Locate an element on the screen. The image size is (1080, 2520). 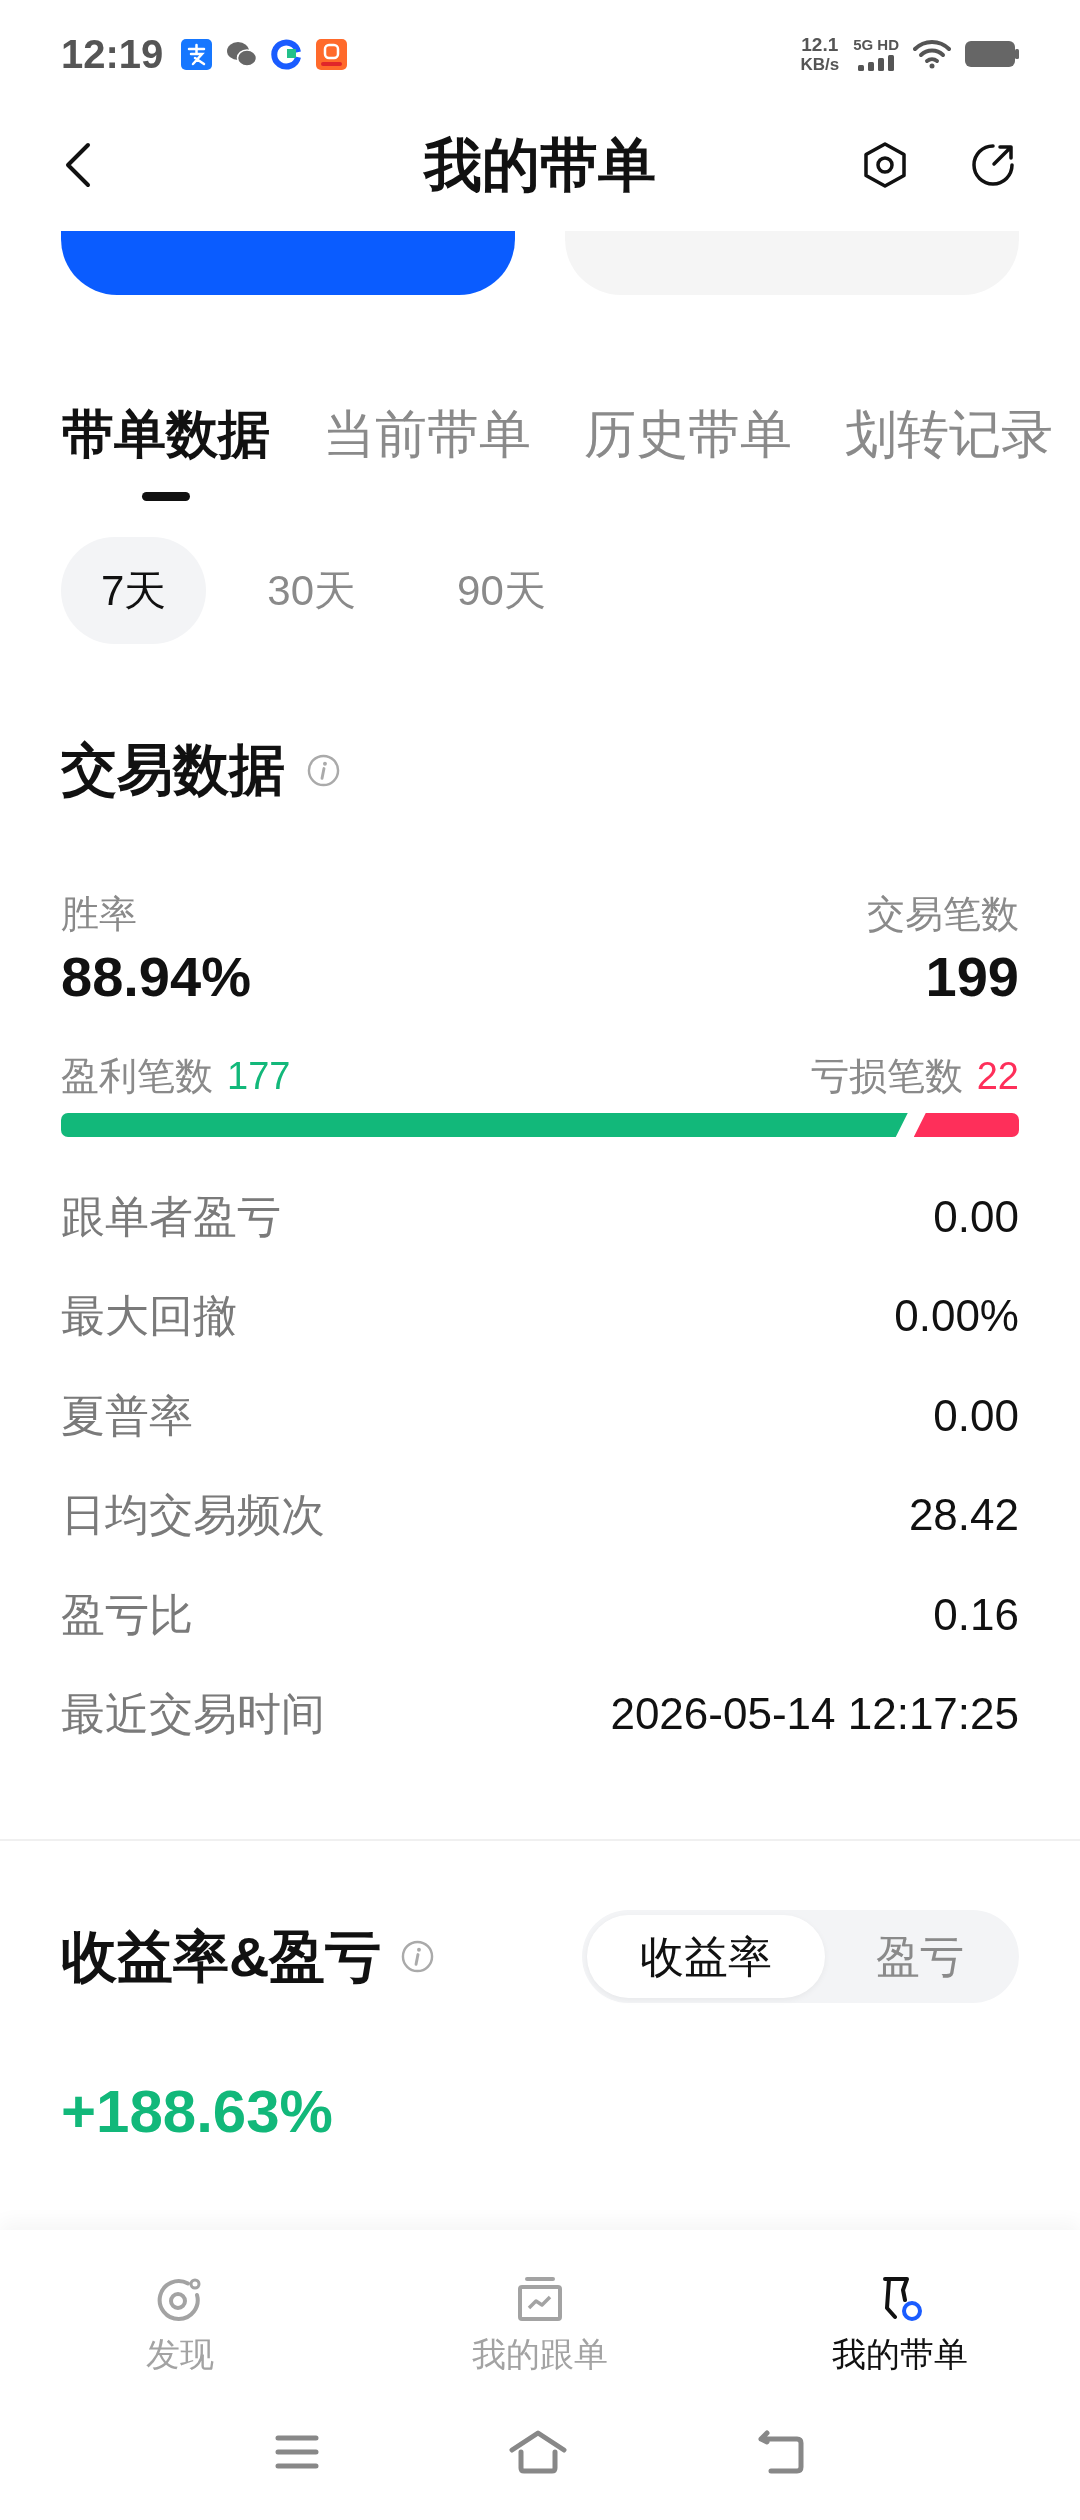
battery-icon is located at coordinates (992, 54).